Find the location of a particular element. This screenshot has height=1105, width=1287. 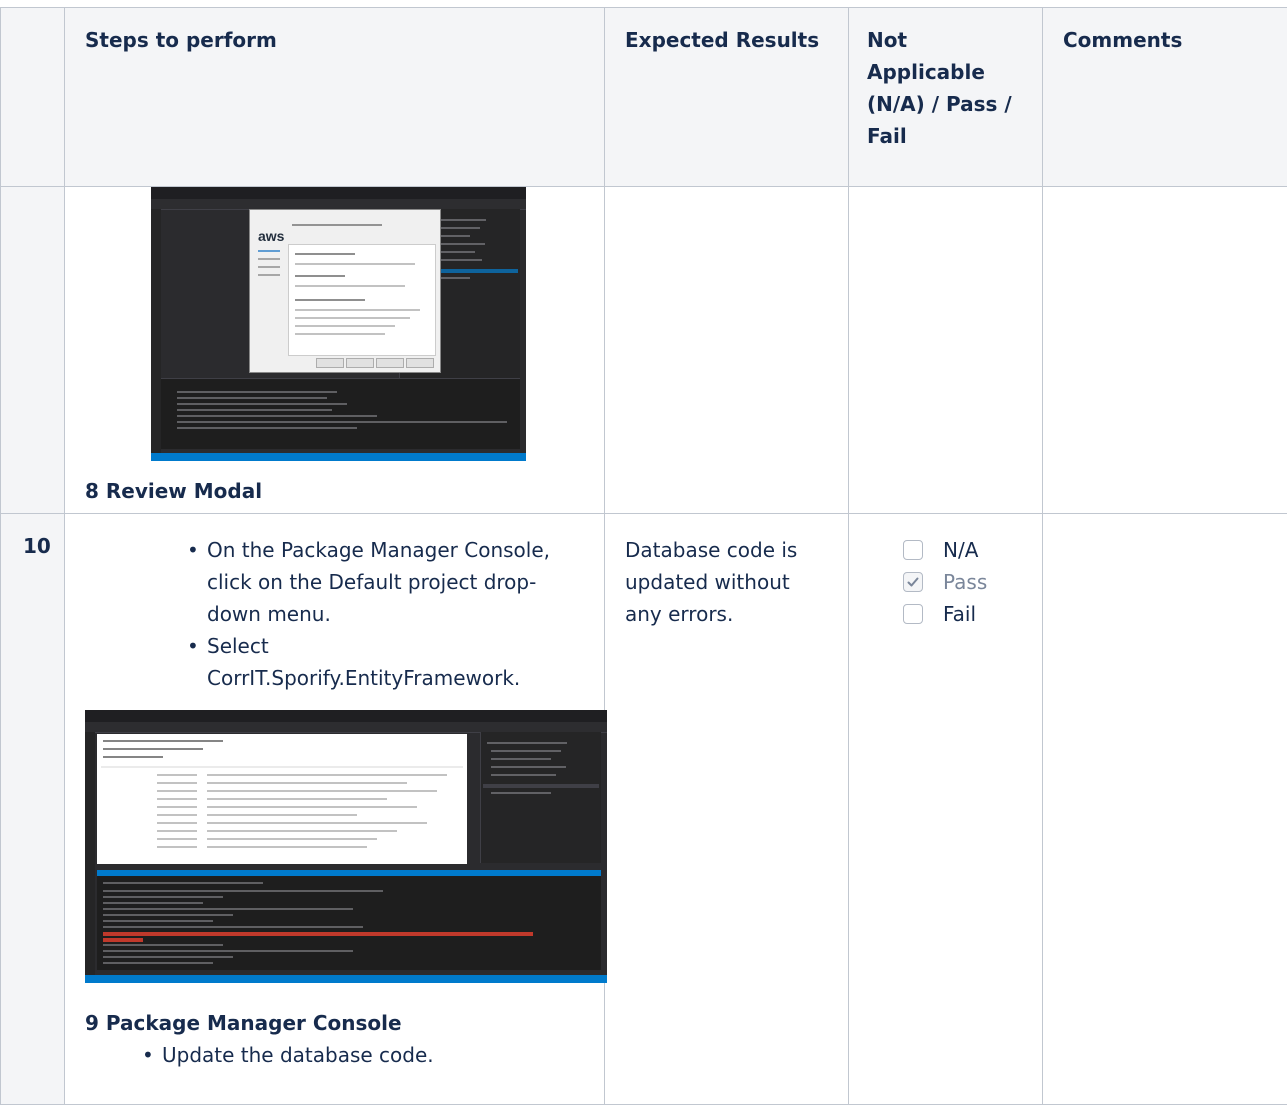

checkbox-pass is located at coordinates (913, 582).